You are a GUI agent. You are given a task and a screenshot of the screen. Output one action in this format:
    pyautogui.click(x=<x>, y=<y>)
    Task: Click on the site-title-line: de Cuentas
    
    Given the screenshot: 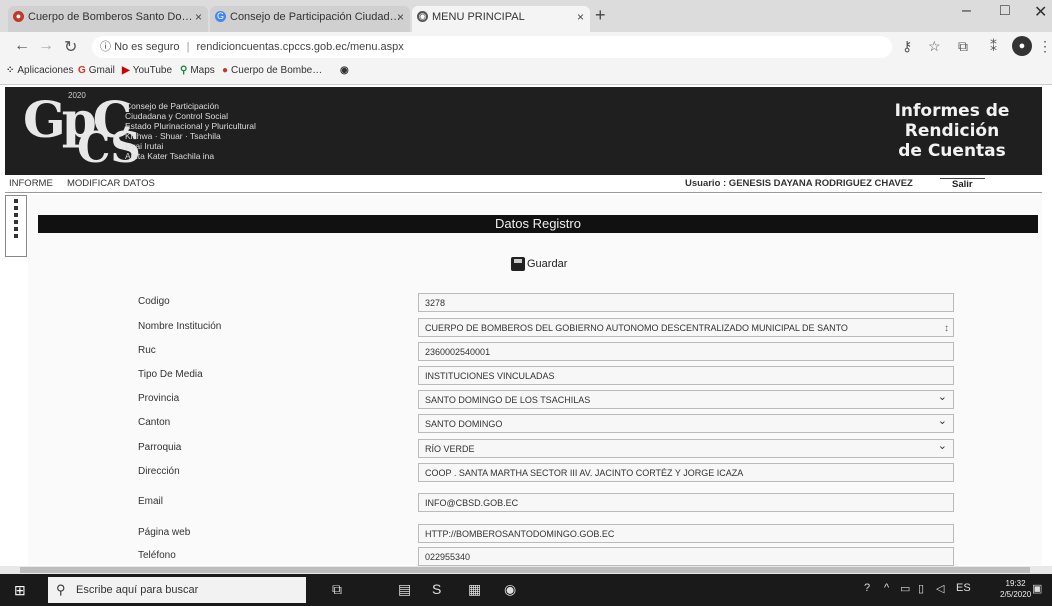 What is the action you would take?
    pyautogui.click(x=952, y=151)
    